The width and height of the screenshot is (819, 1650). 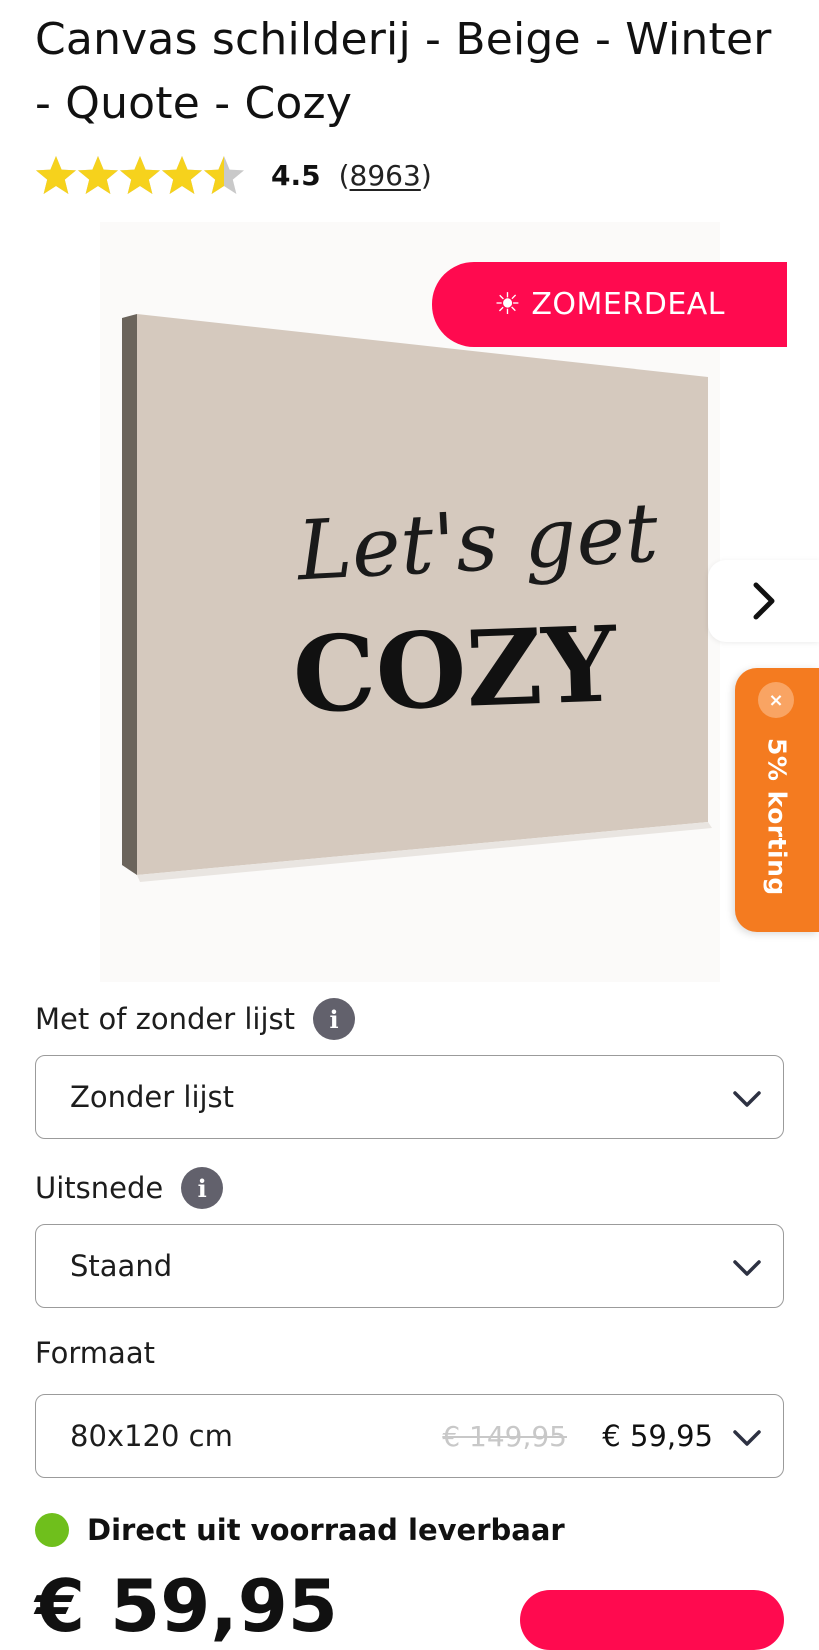 What do you see at coordinates (409, 1097) in the screenshot?
I see `frame-select: Zonder lijst` at bounding box center [409, 1097].